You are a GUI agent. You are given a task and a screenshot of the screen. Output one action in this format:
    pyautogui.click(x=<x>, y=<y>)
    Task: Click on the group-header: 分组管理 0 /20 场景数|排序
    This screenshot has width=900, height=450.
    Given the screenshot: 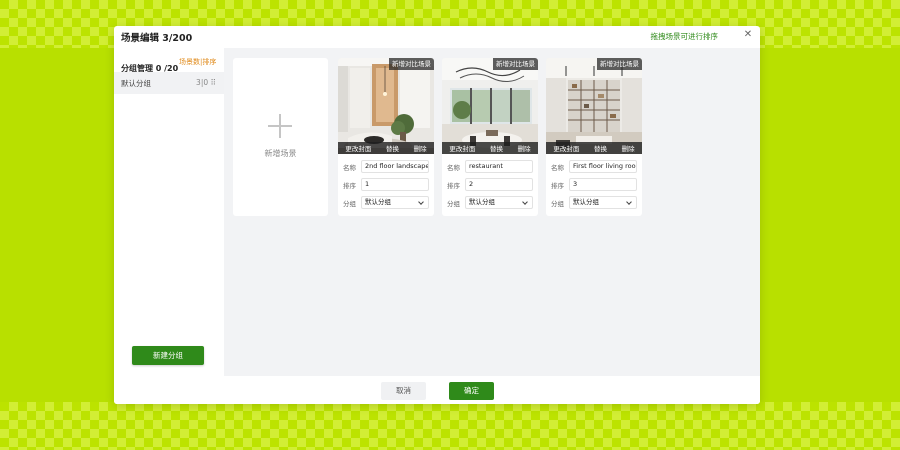 What is the action you would take?
    pyautogui.click(x=171, y=64)
    